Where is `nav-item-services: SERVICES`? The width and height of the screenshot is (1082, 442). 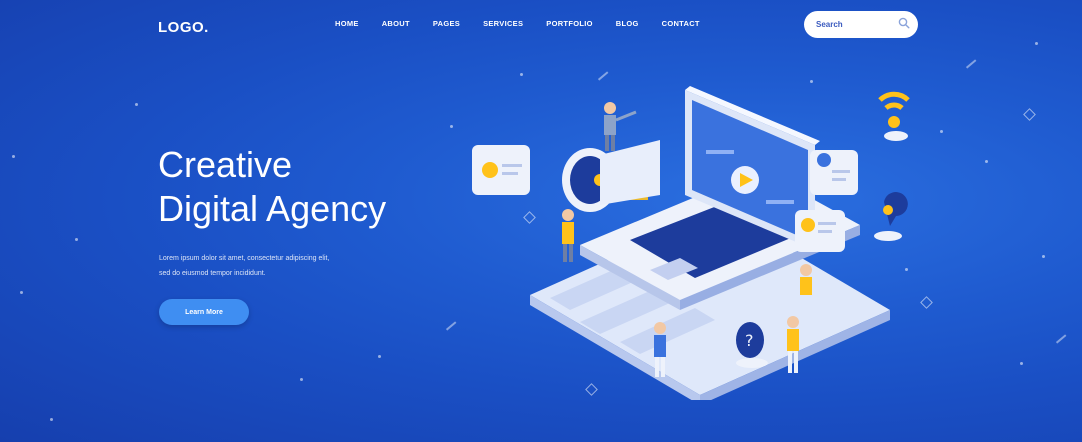
nav-item-services: SERVICES is located at coordinates (503, 23).